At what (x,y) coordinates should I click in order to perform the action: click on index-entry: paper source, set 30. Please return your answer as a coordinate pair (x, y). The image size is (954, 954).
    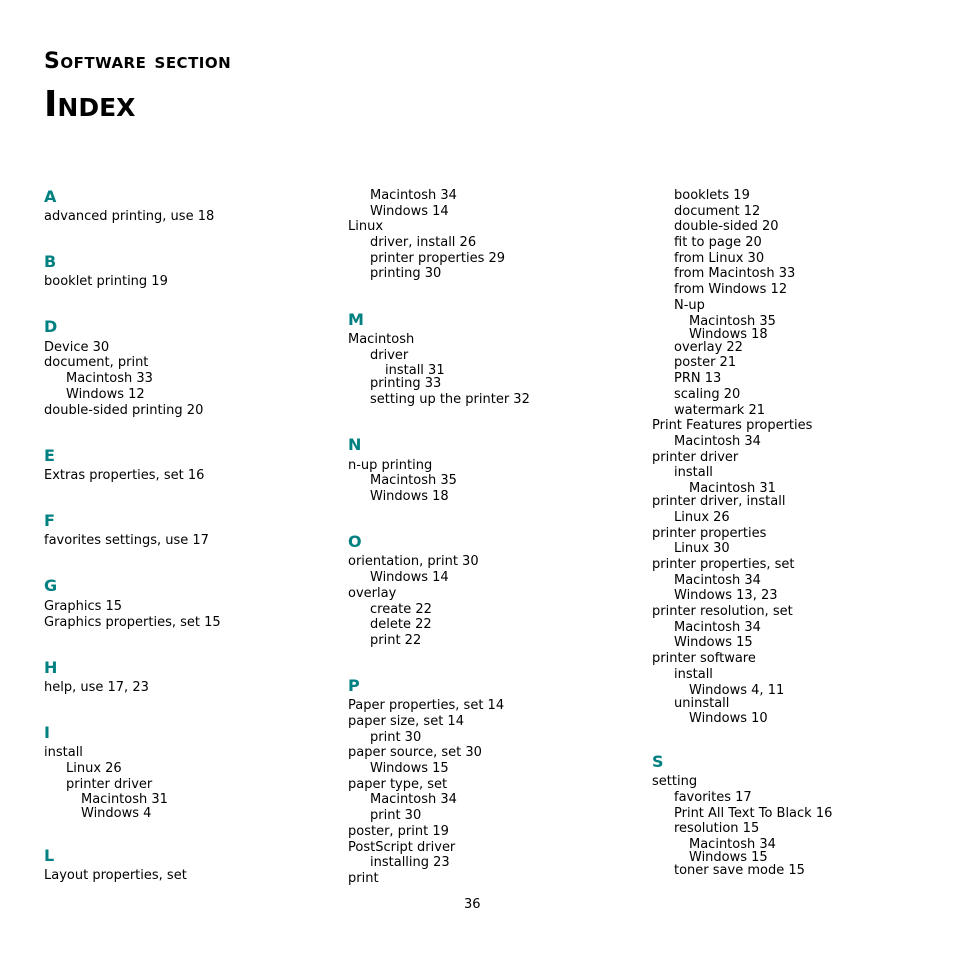
    Looking at the image, I should click on (415, 752).